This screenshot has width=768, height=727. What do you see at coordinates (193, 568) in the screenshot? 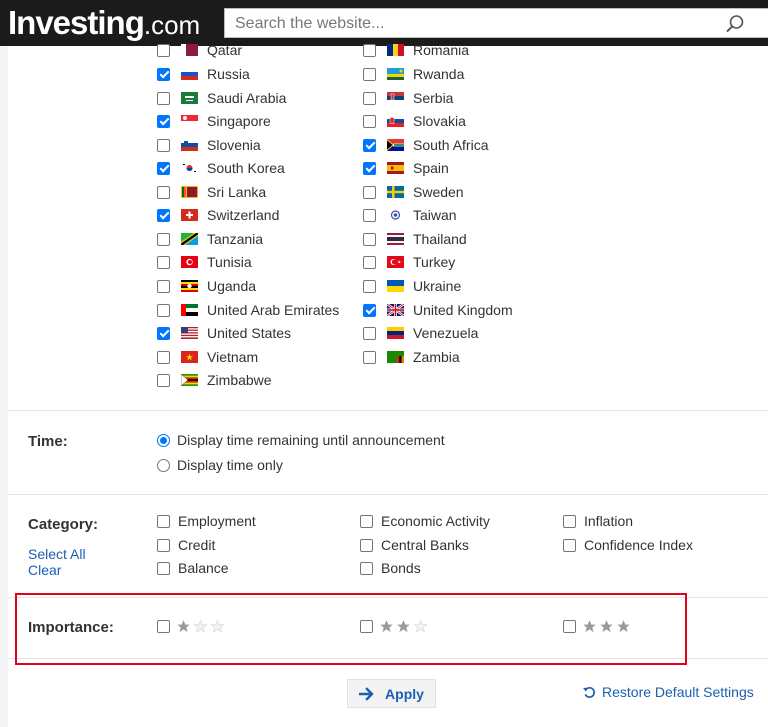
I see `category-item-balance: Balance` at bounding box center [193, 568].